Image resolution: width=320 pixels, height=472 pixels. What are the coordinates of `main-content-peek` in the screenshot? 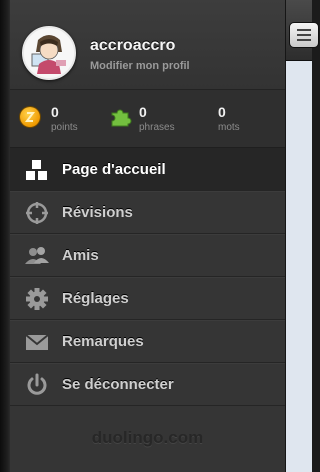 It's located at (302, 236).